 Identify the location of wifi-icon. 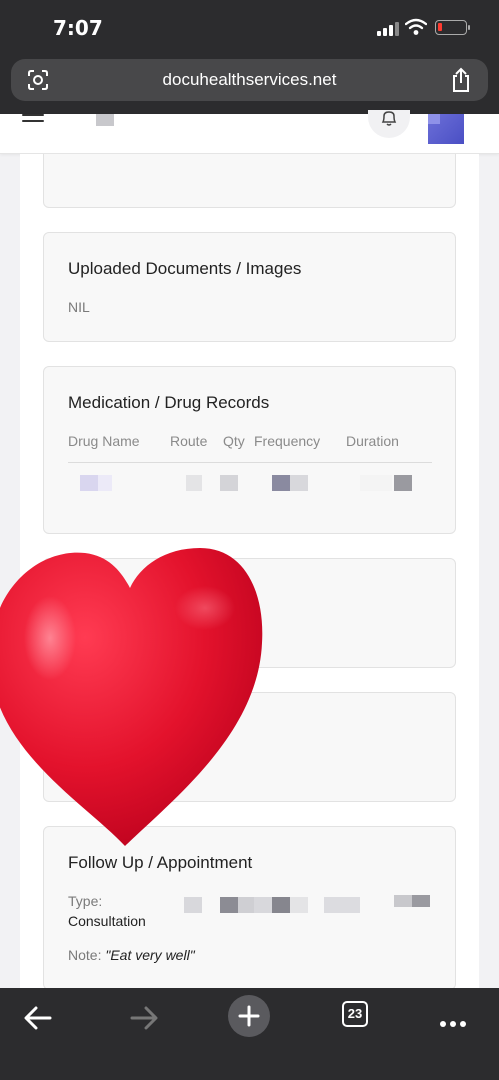
(416, 26).